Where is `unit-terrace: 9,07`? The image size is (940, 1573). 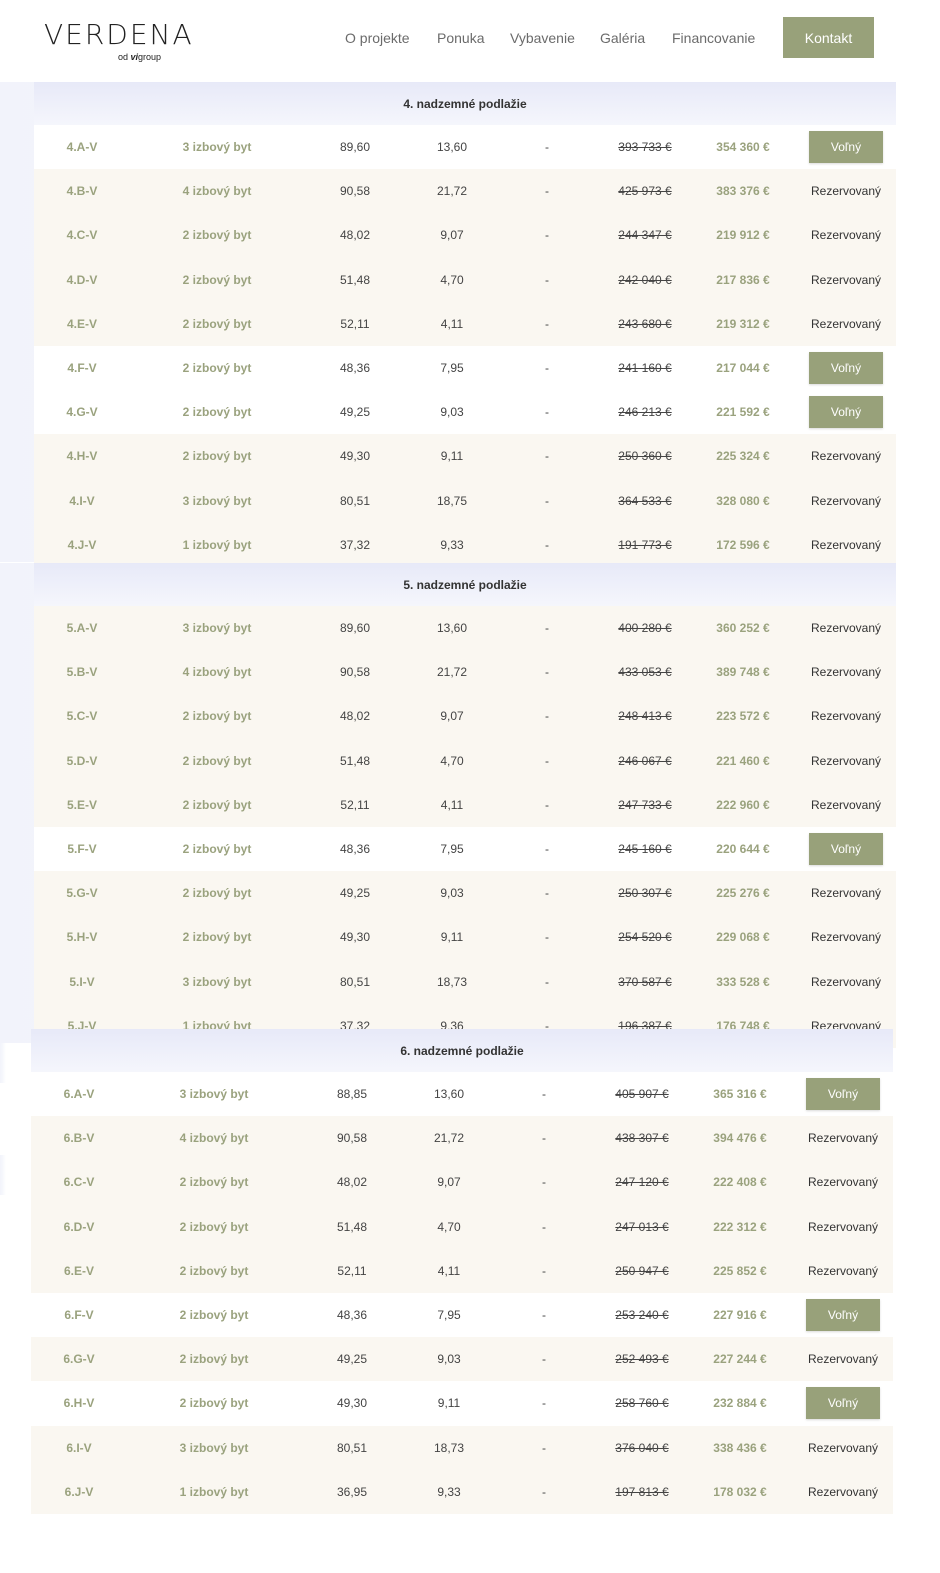
unit-terrace: 9,07 is located at coordinates (452, 716).